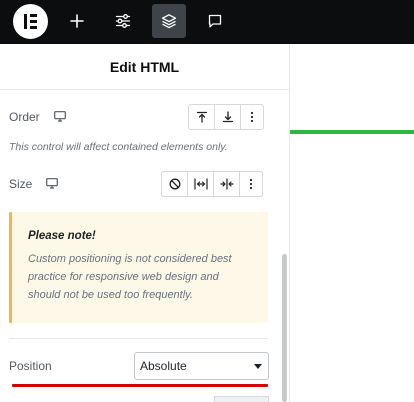 This screenshot has height=402, width=414. I want to click on size-shrink-button, so click(227, 184).